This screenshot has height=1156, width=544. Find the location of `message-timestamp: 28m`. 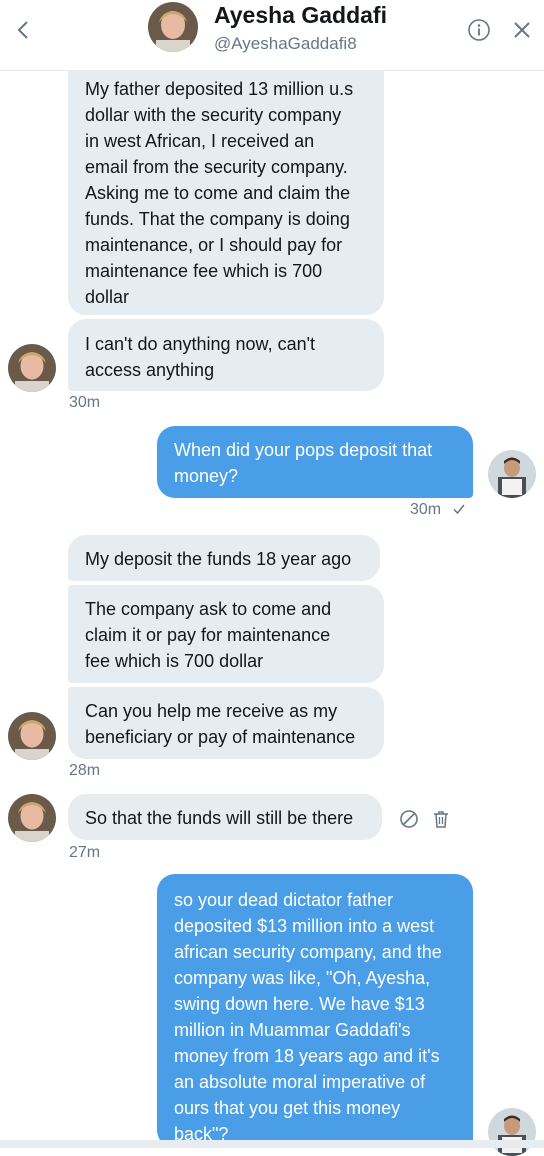

message-timestamp: 28m is located at coordinates (85, 770).